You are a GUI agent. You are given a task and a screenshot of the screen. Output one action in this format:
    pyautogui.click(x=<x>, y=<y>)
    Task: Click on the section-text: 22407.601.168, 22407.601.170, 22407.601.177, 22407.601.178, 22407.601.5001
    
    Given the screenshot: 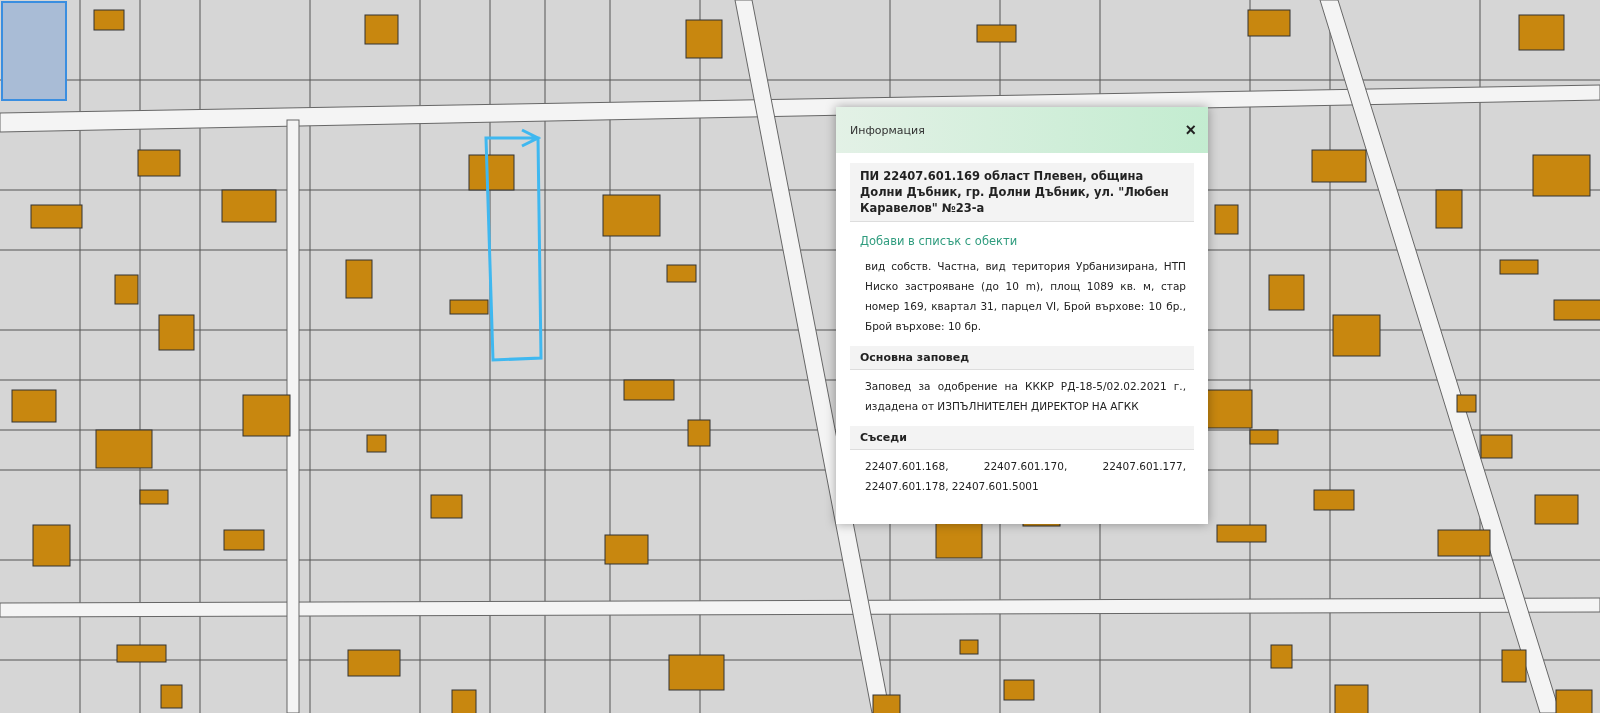 What is the action you would take?
    pyautogui.click(x=1025, y=476)
    